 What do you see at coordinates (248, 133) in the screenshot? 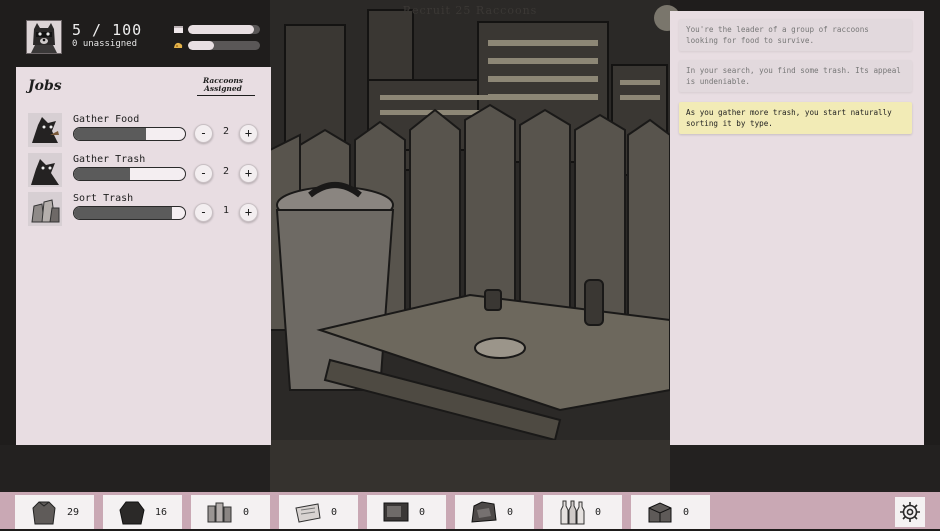
I see `increase-gather-food-button: +` at bounding box center [248, 133].